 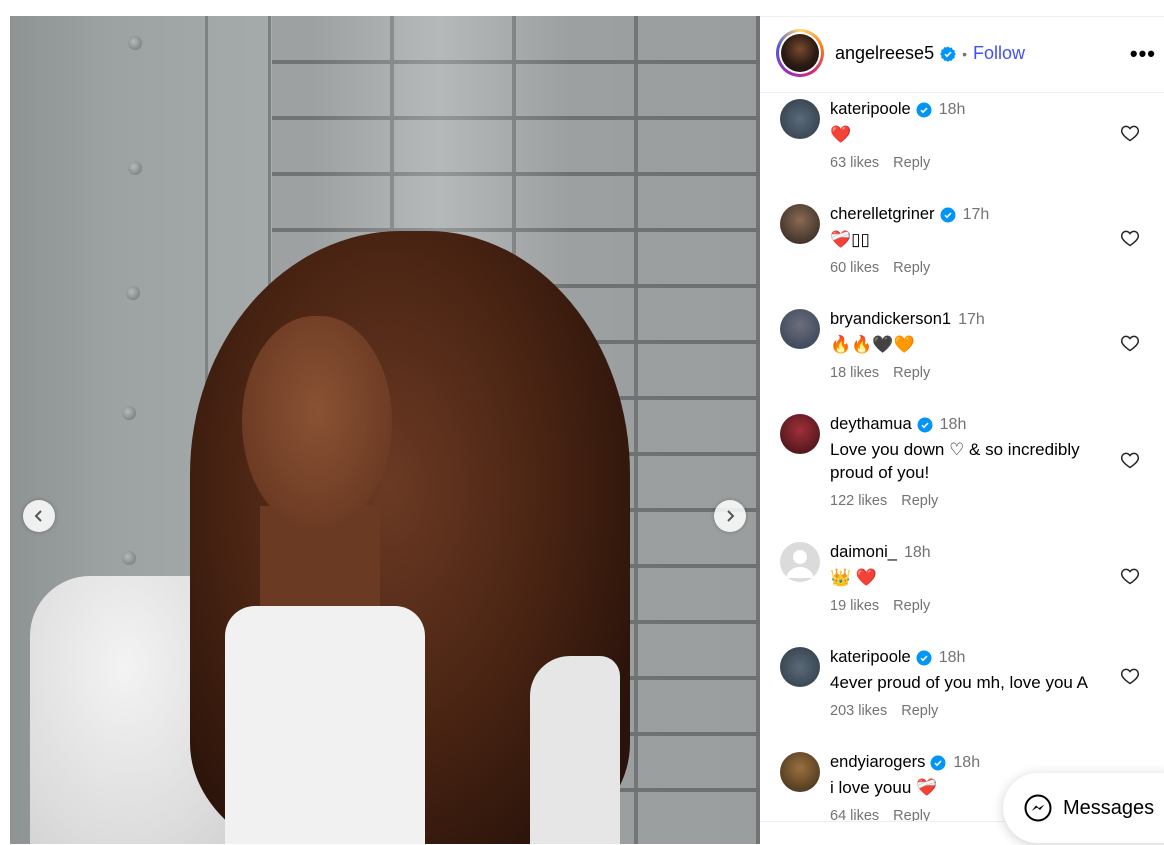 I want to click on comment-text: ❤️‍🩹▯▯, so click(x=850, y=239).